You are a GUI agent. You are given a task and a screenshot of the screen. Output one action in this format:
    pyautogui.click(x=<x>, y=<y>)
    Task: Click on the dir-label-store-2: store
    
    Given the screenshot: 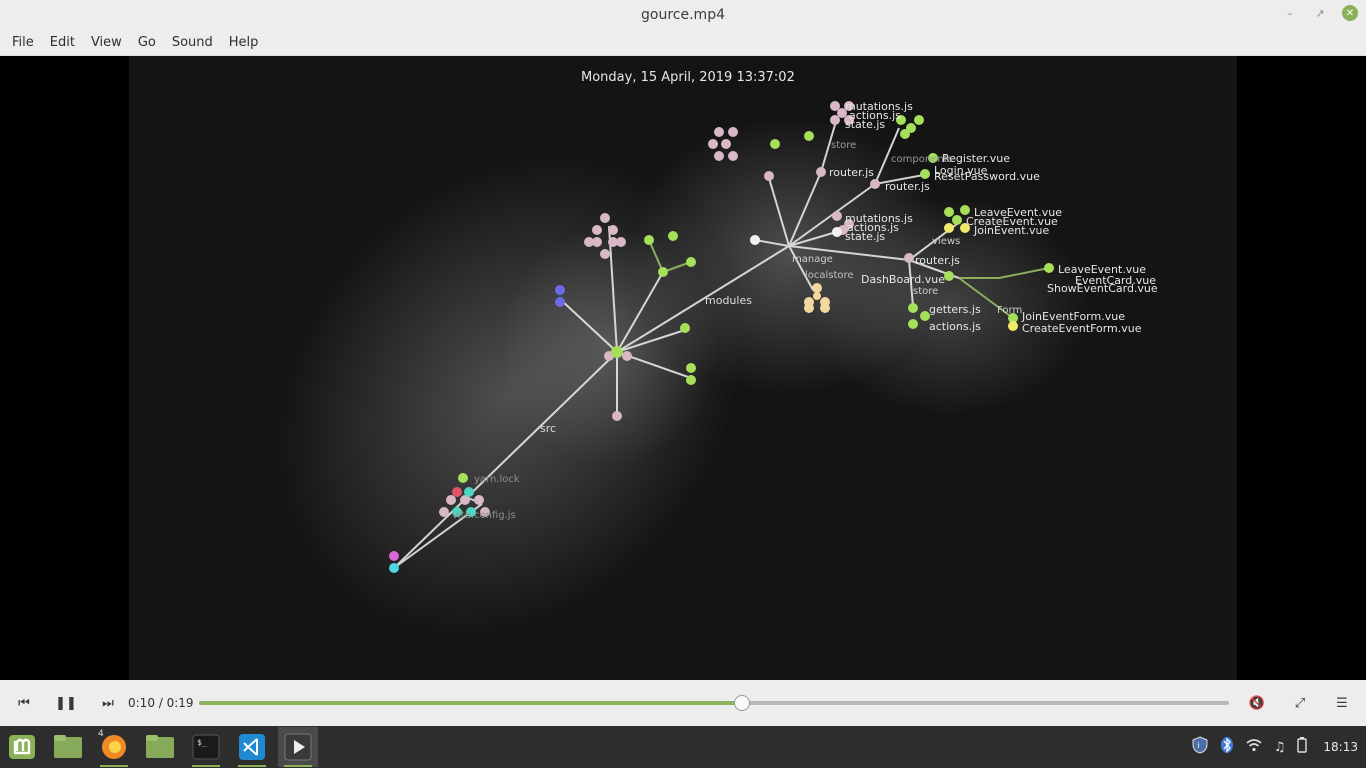 What is the action you would take?
    pyautogui.click(x=926, y=291)
    